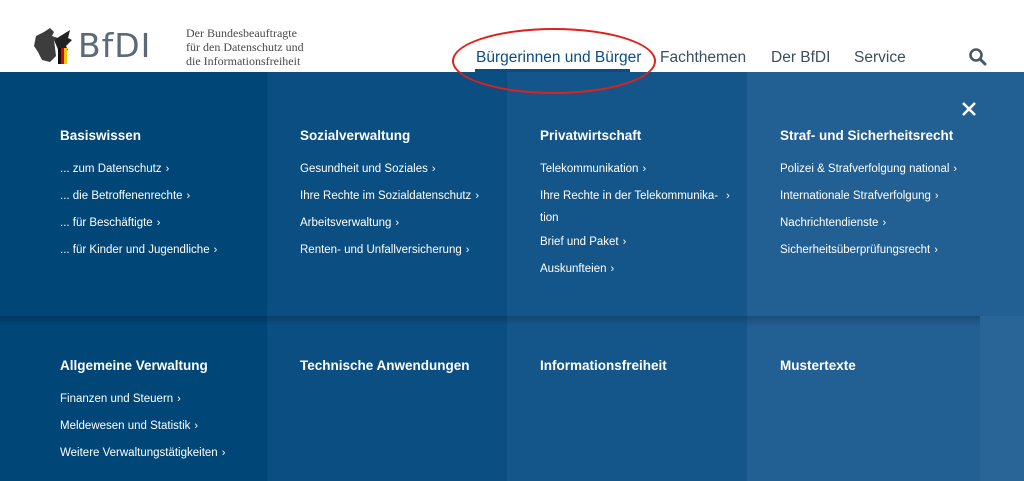 Image resolution: width=1024 pixels, height=481 pixels. I want to click on nav-item-buergerinnen-und-buerger: Bürgerinnen und Bürger, so click(558, 58).